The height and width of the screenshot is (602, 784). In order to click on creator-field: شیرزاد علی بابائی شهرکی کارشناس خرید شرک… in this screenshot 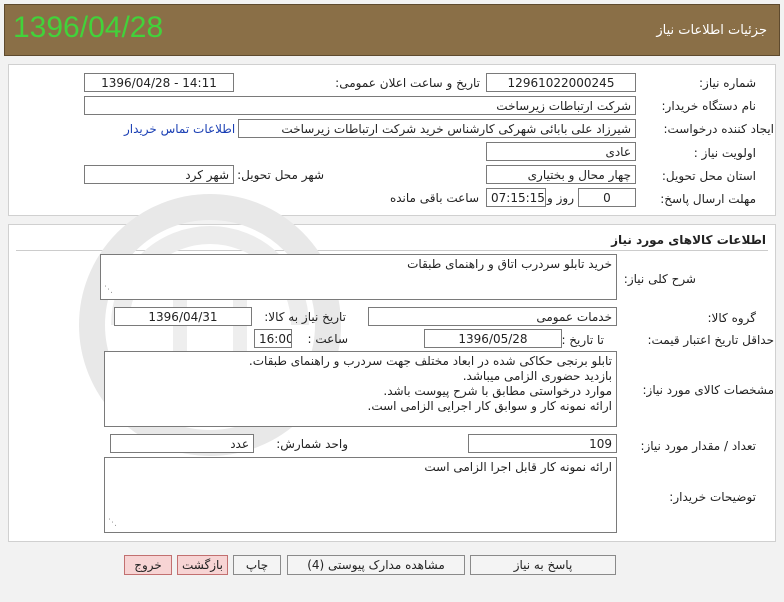, I will do `click(437, 128)`.